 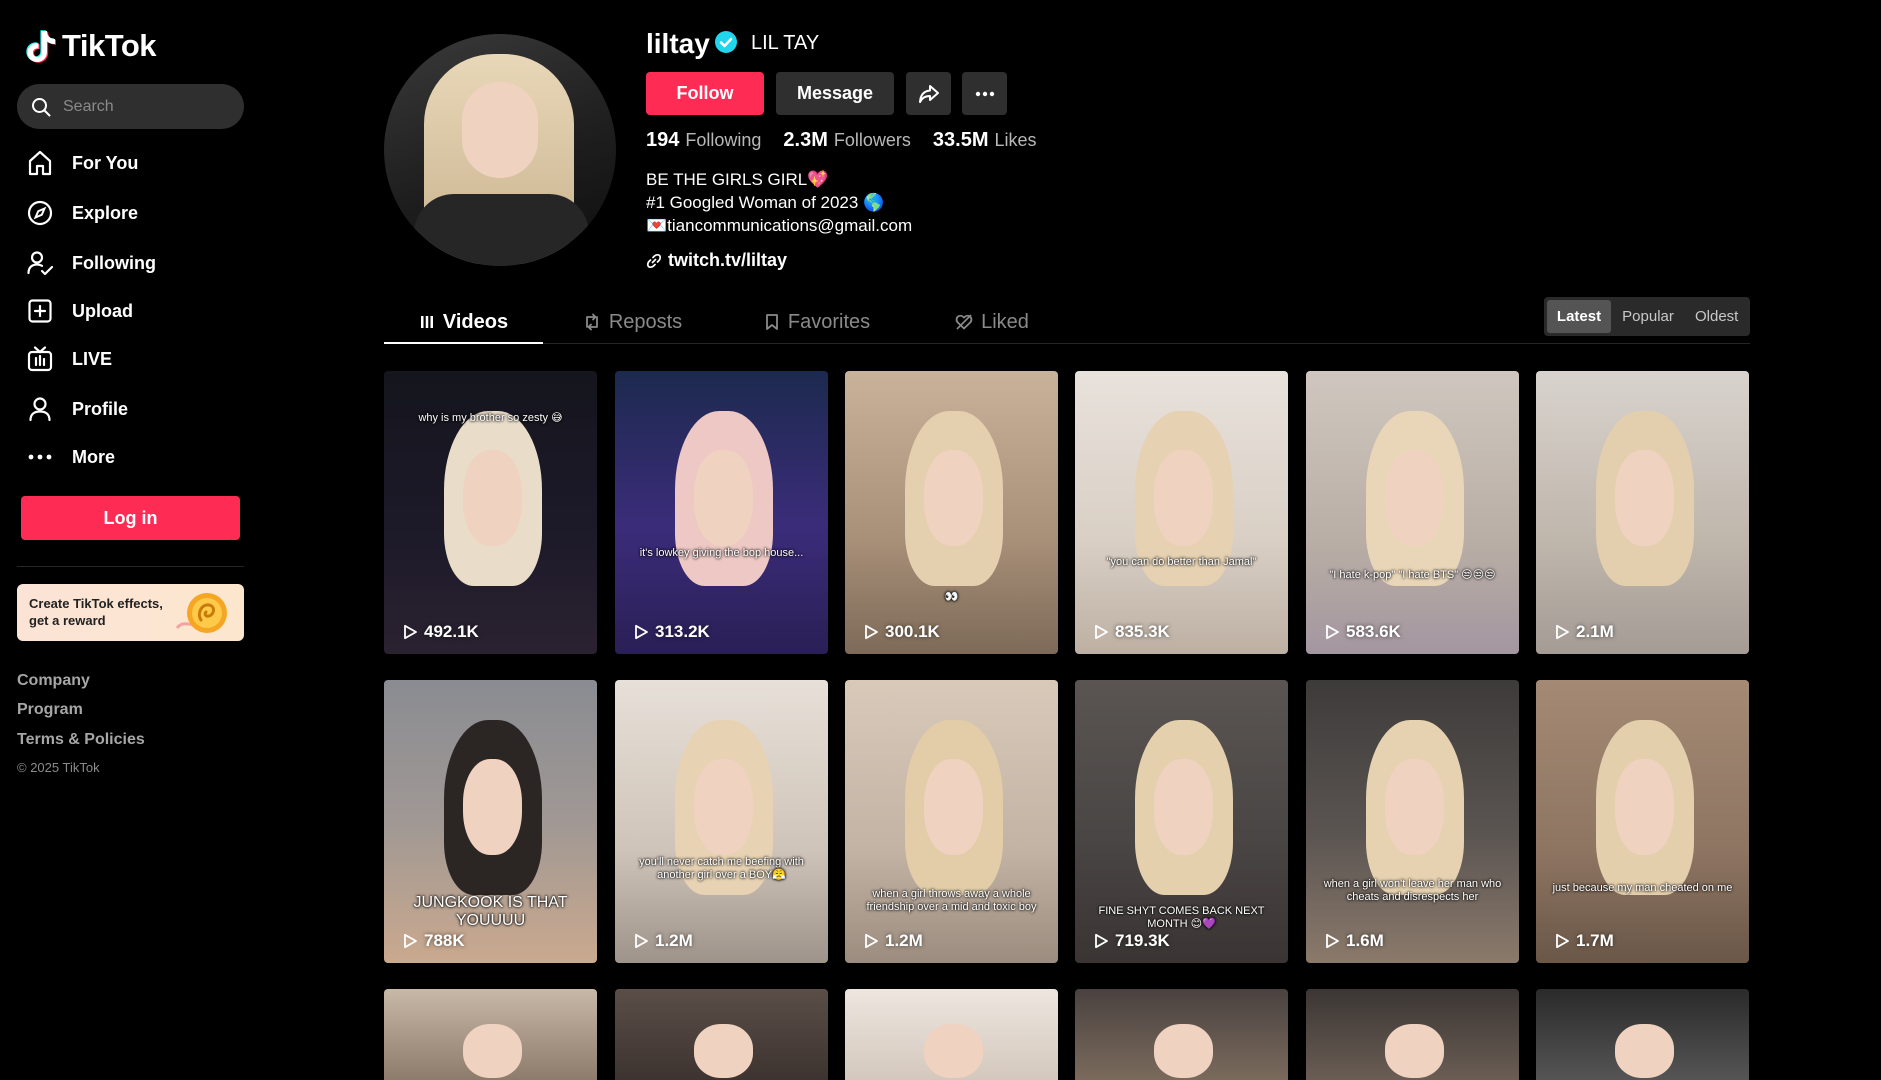 I want to click on video-views: 492.1K, so click(x=440, y=632).